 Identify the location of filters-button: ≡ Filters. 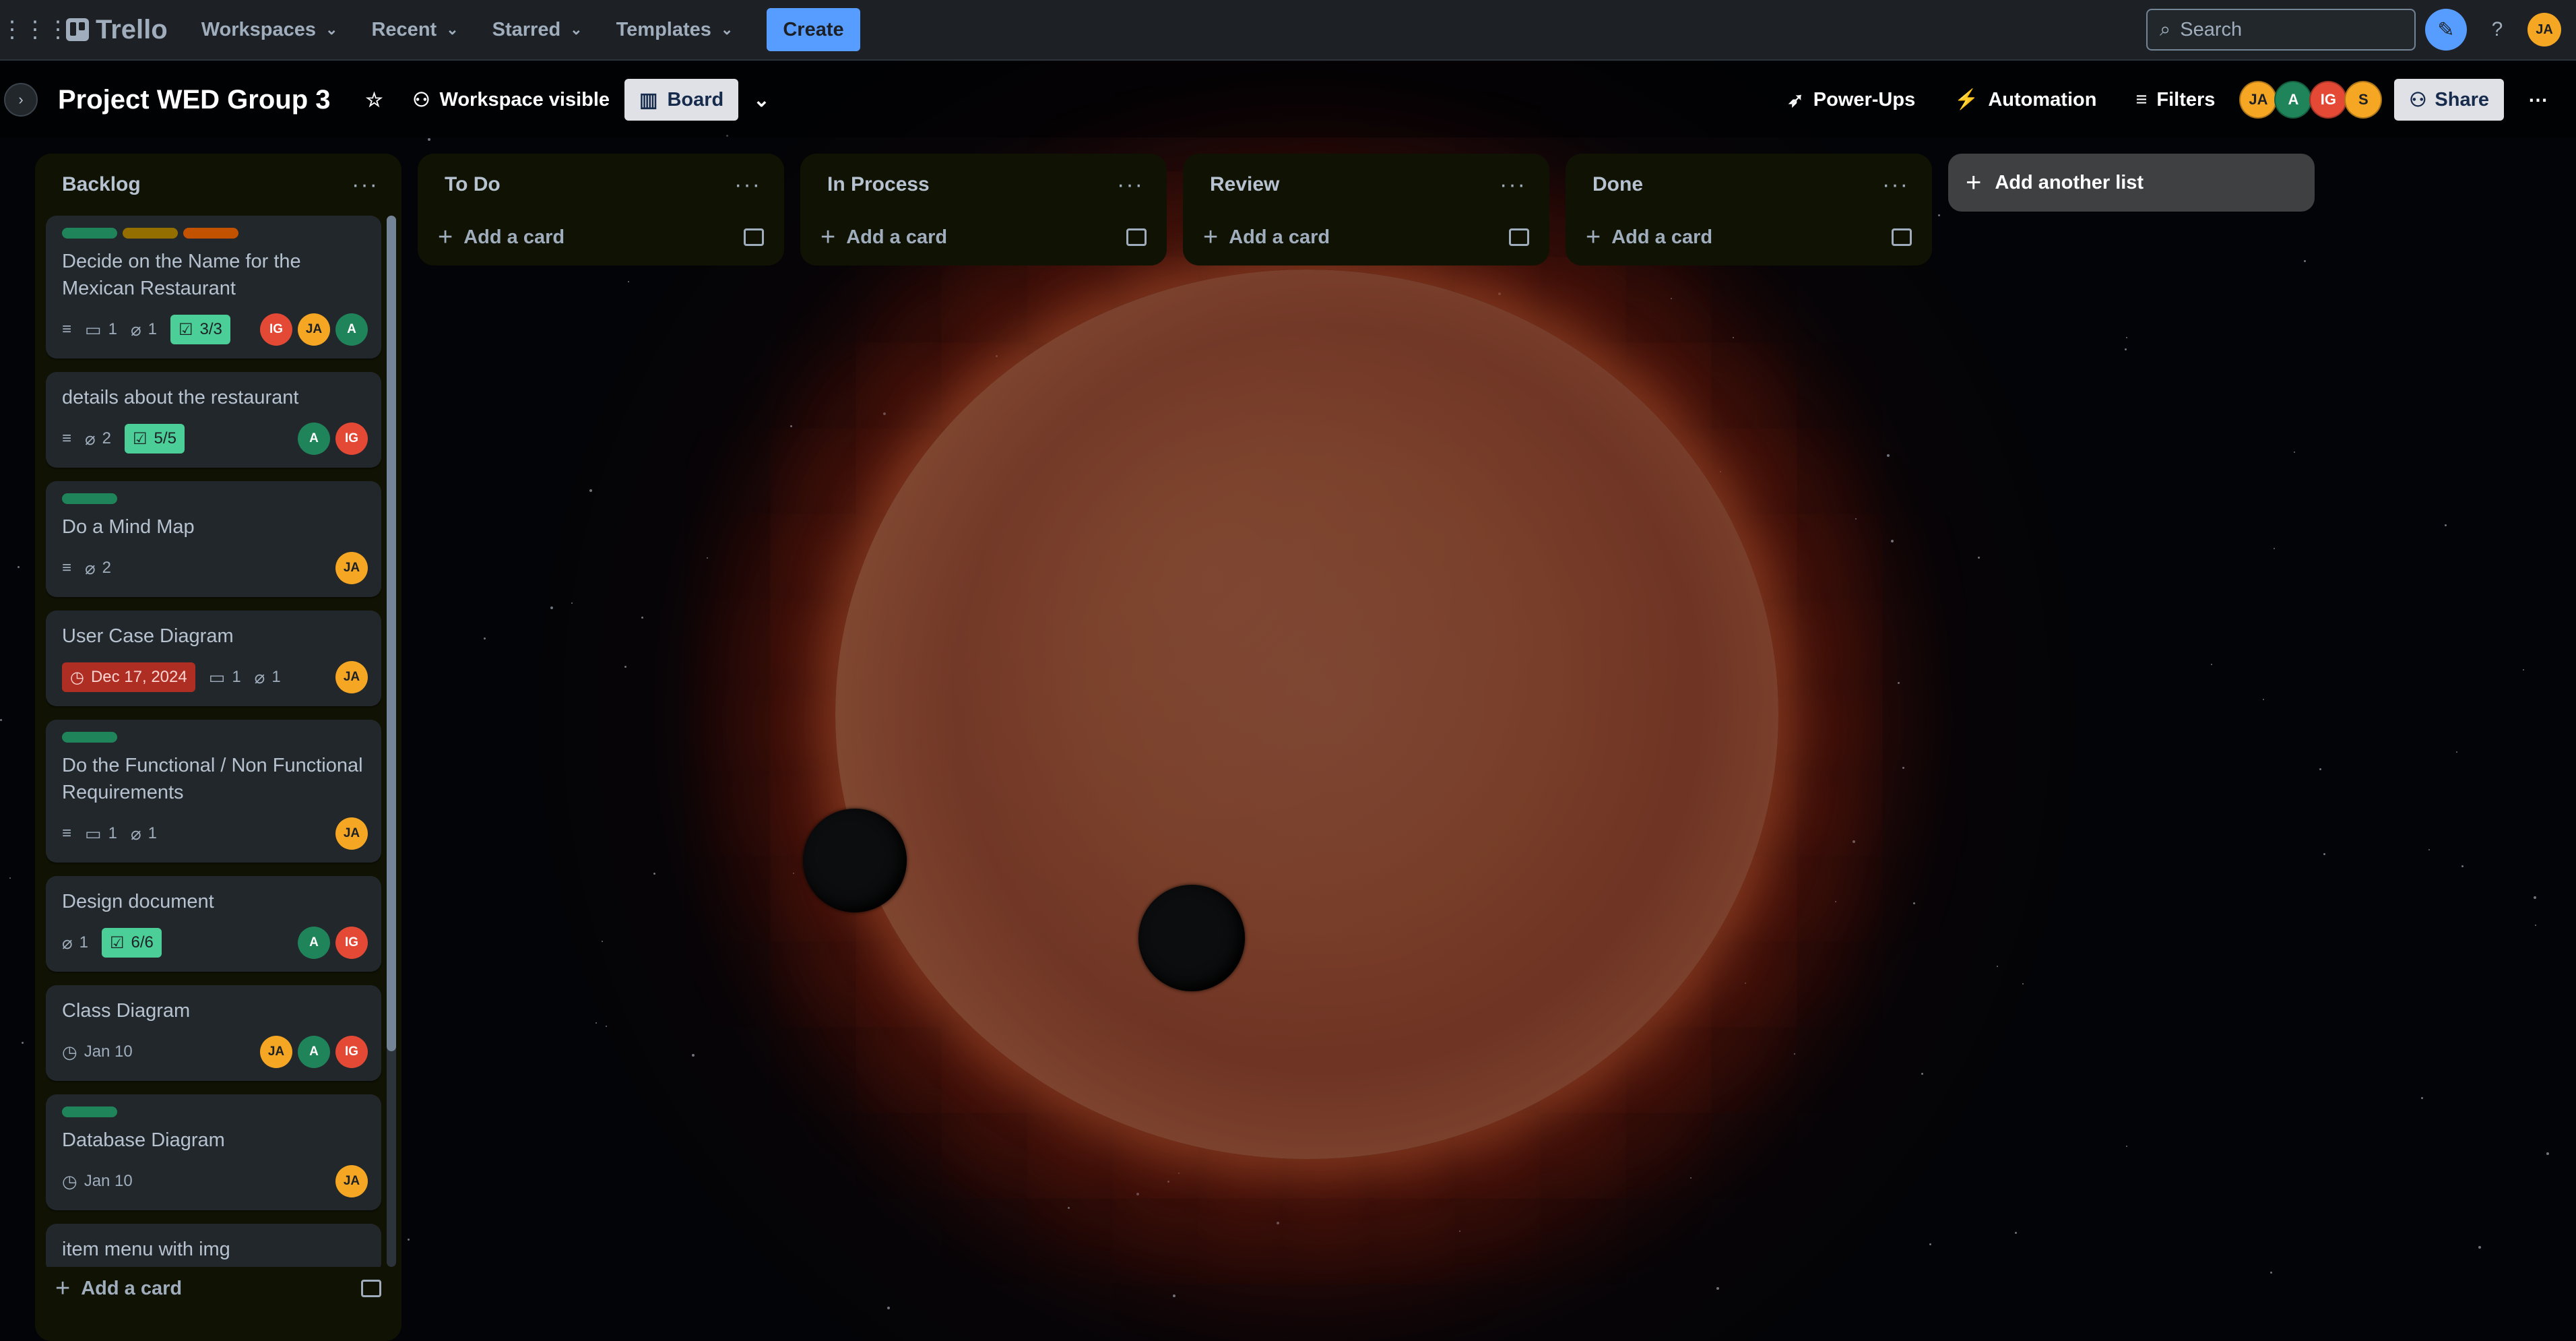
(2175, 100).